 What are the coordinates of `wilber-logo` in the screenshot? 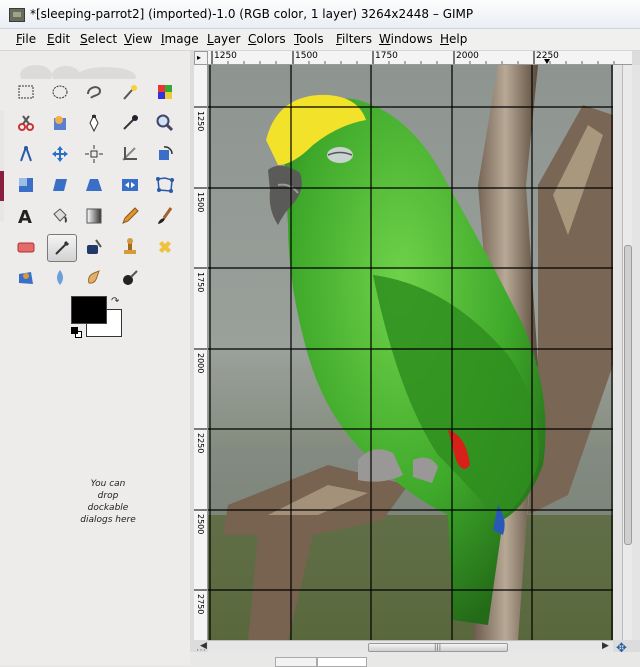 It's located at (78, 72).